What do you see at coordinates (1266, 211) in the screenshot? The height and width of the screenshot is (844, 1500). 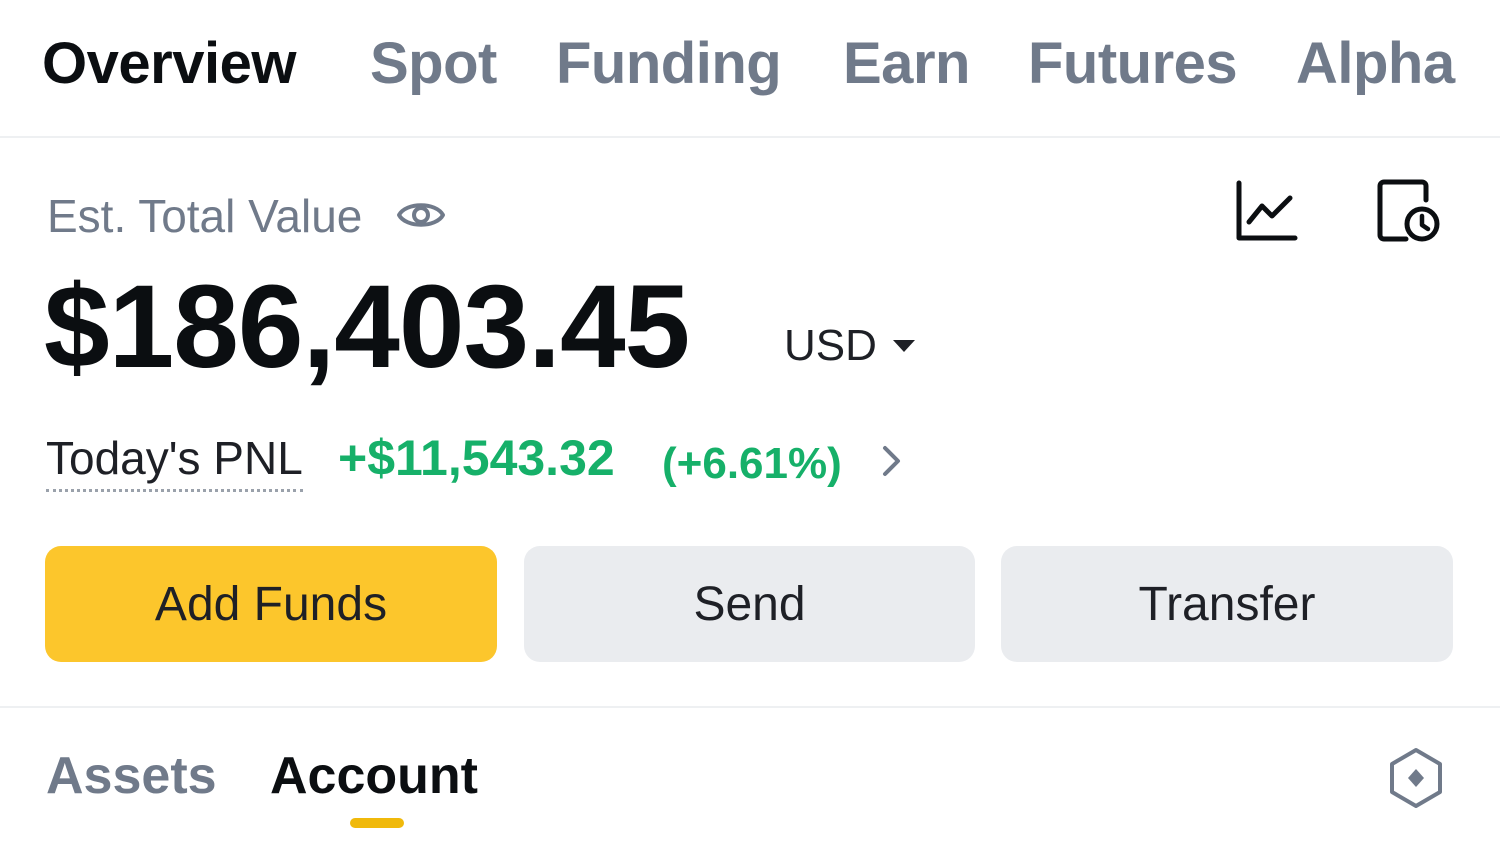 I see `line-chart-icon` at bounding box center [1266, 211].